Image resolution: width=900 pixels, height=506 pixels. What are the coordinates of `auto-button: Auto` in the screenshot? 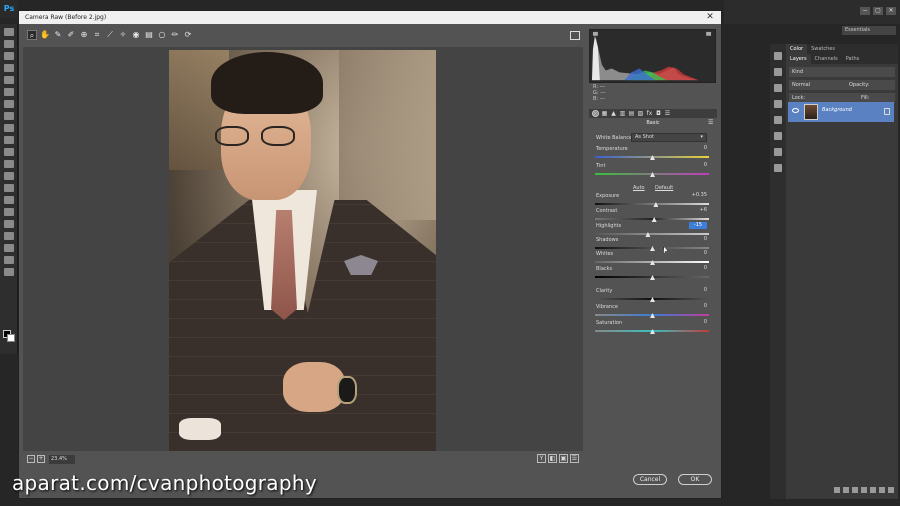 It's located at (639, 188).